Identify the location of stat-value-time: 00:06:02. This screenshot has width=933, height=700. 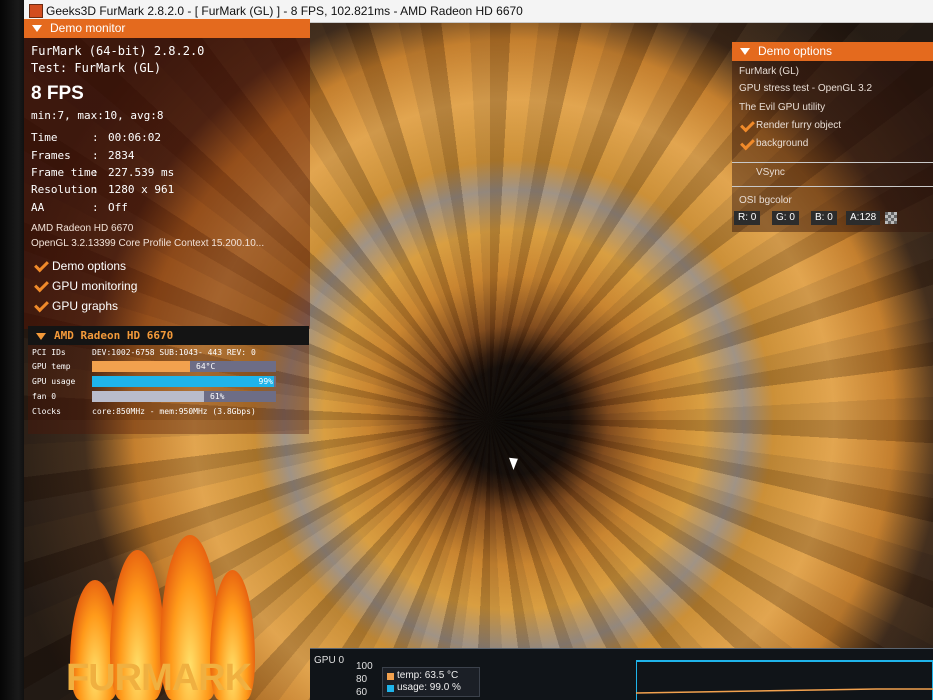
(134, 137).